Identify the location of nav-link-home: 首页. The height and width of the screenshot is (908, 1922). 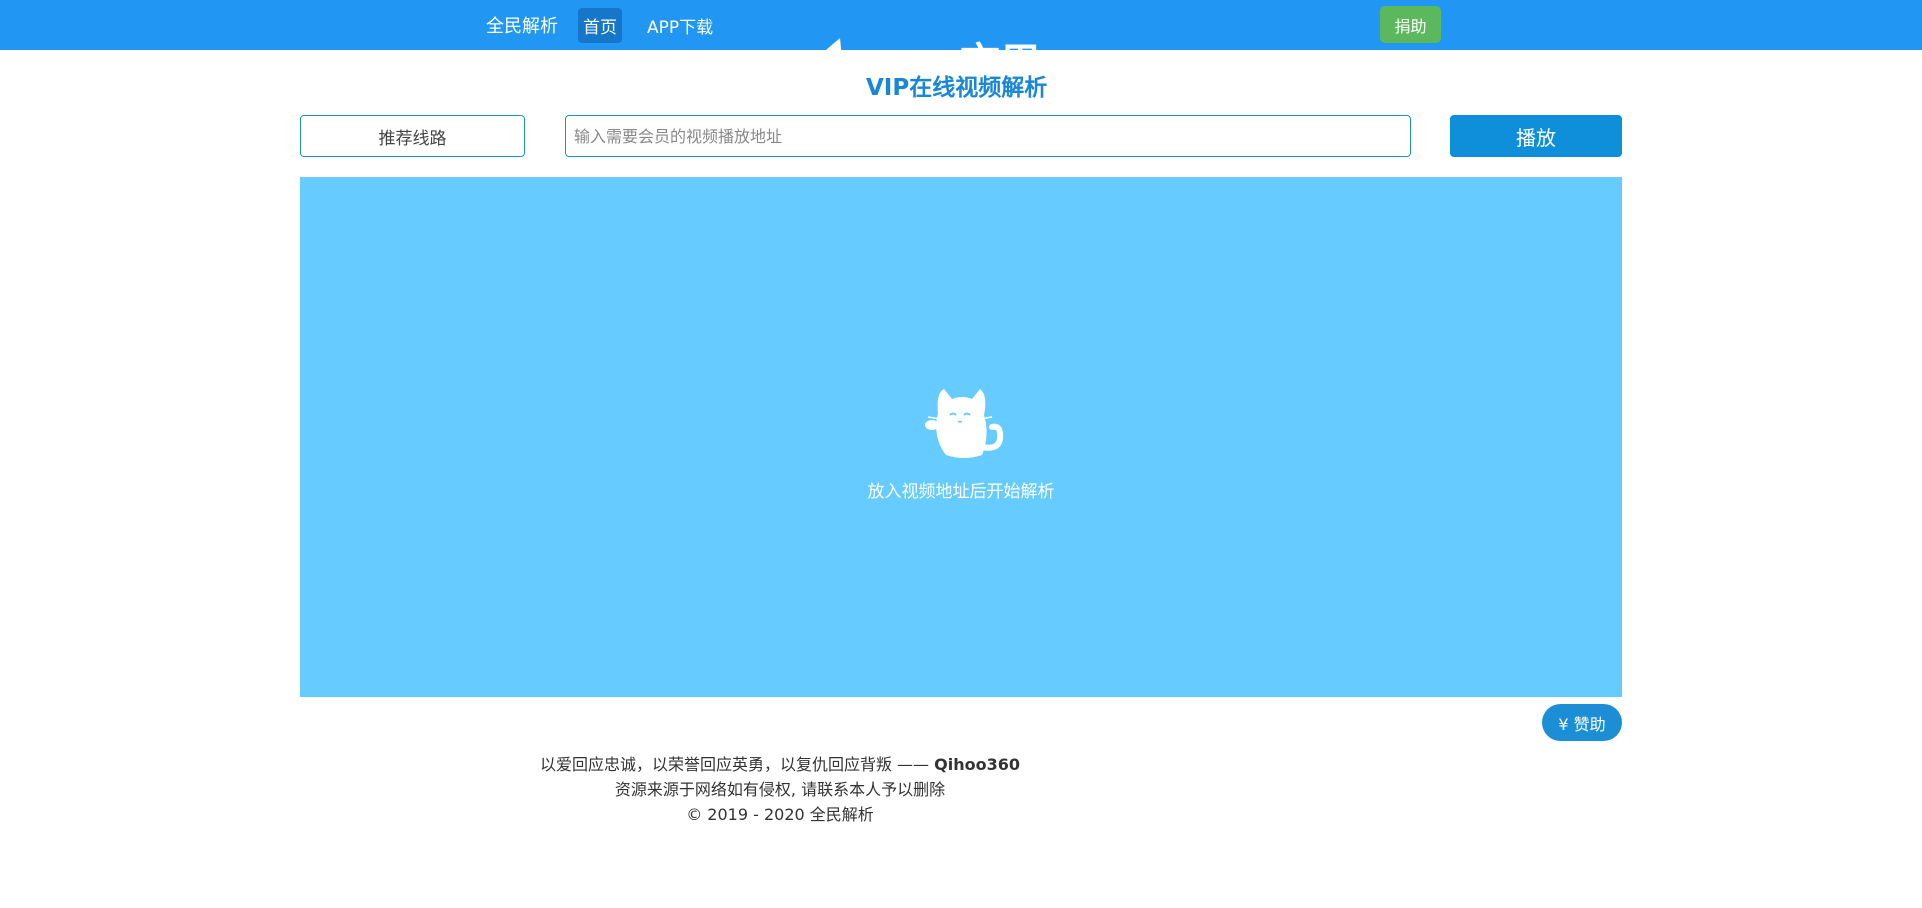
(600, 25).